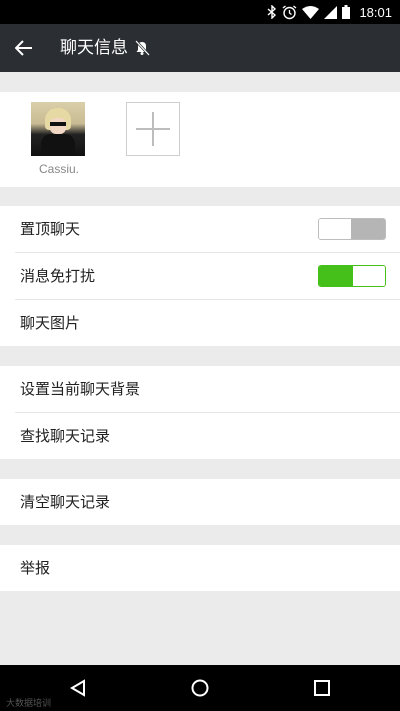  Describe the element at coordinates (207, 436) in the screenshot. I see `search-history-row: 查找聊天记录` at that location.